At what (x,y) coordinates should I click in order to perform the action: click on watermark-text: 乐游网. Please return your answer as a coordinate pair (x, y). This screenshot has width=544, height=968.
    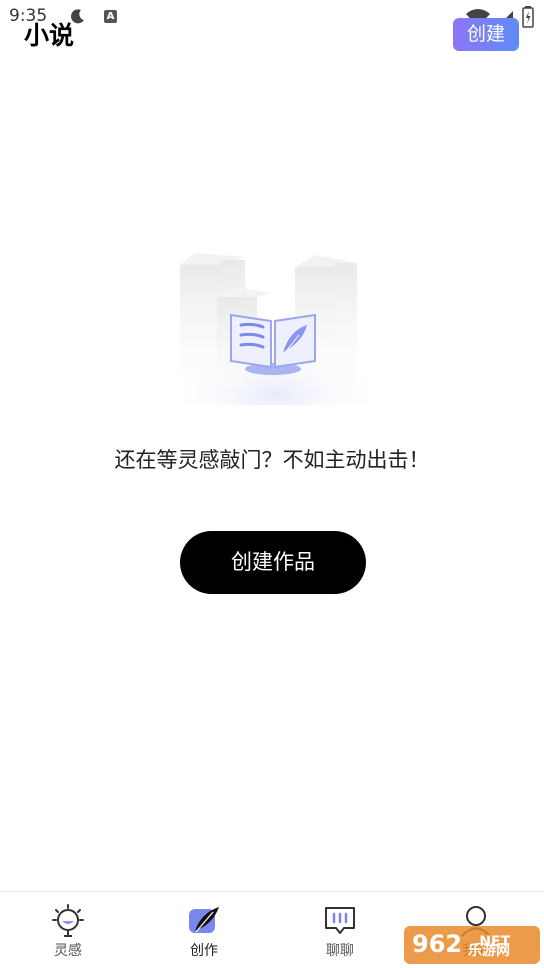
    Looking at the image, I should click on (489, 951).